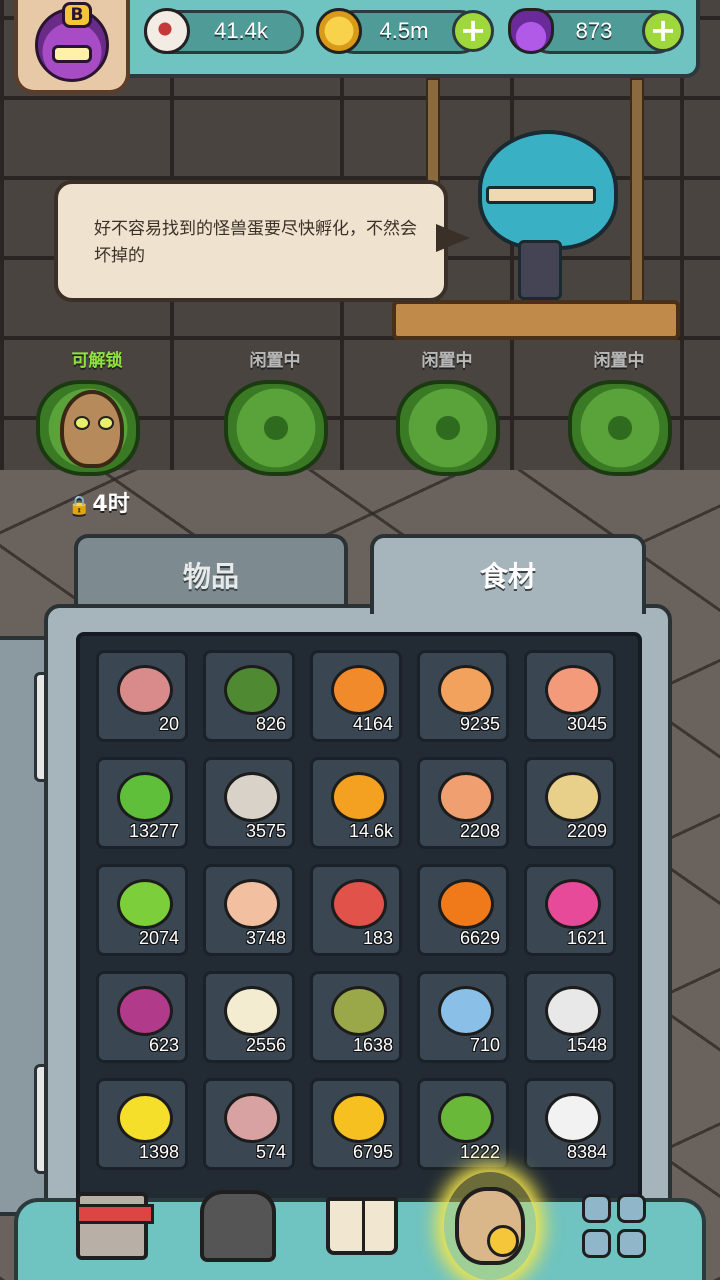 Image resolution: width=720 pixels, height=1280 pixels. What do you see at coordinates (619, 361) in the screenshot?
I see `slot-status: 闲置中` at bounding box center [619, 361].